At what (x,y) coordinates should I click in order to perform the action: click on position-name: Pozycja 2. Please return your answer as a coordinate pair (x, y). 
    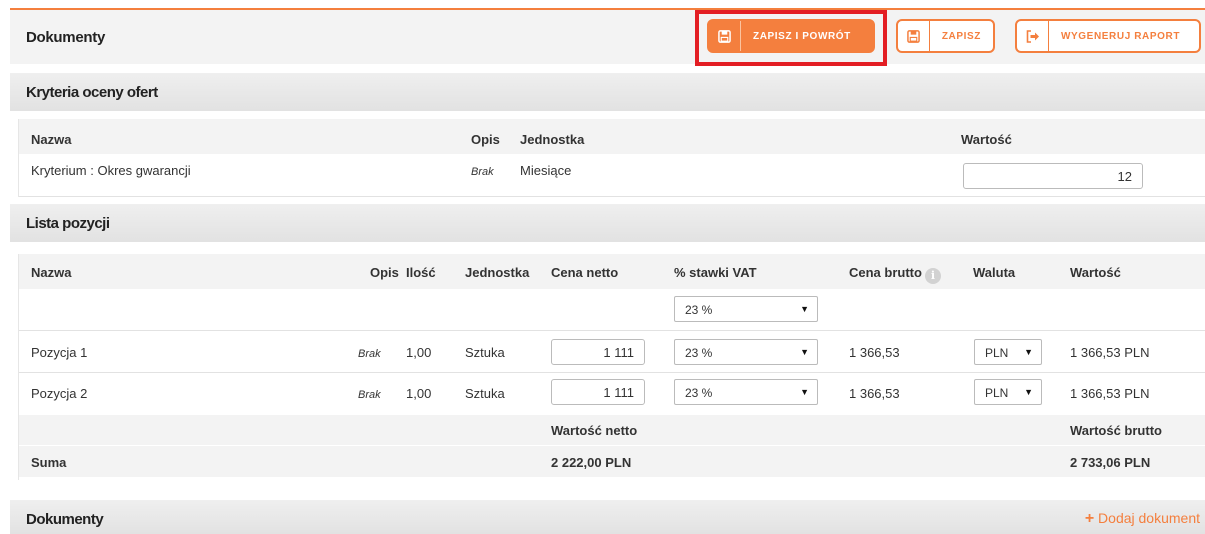
    Looking at the image, I should click on (59, 393).